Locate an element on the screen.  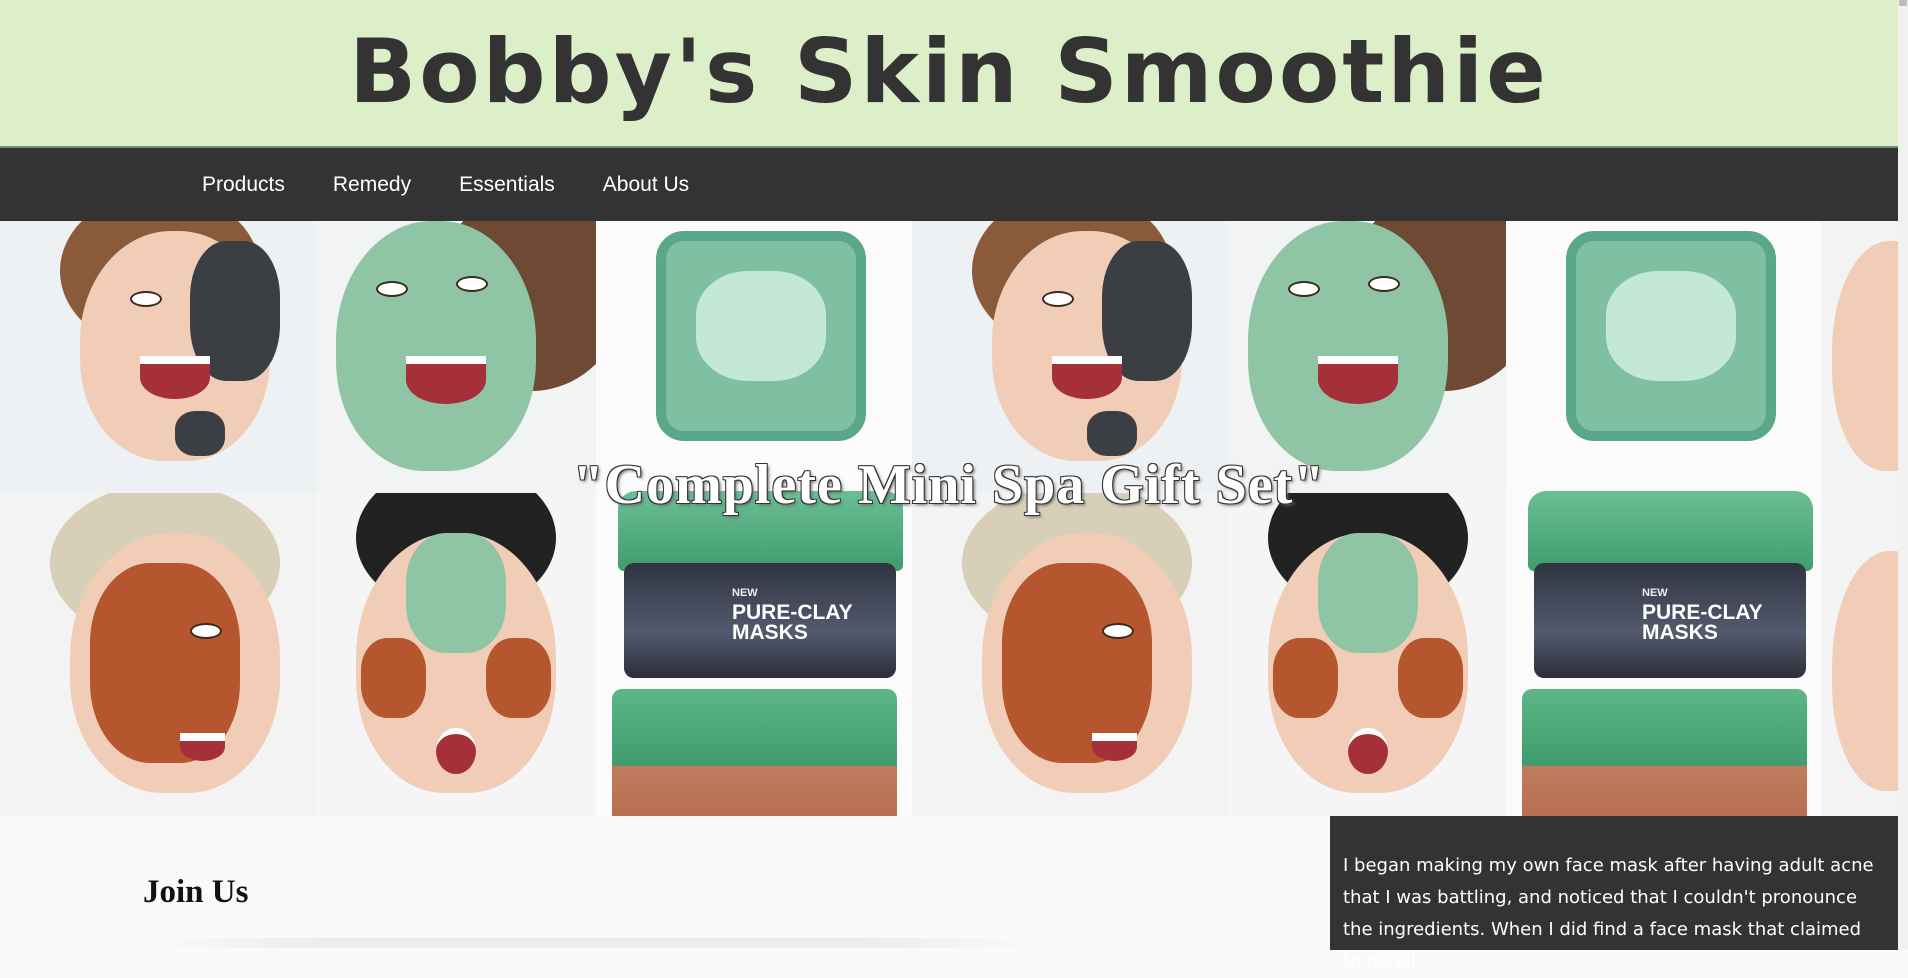
jar-badge-new: NEW is located at coordinates (745, 593).